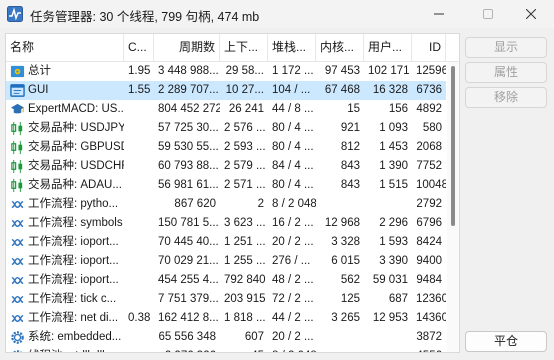 This screenshot has width=554, height=360. What do you see at coordinates (226, 204) in the screenshot?
I see `table-row: 工作流程: pytho... 867 620 2 8 / 2 048 2792` at bounding box center [226, 204].